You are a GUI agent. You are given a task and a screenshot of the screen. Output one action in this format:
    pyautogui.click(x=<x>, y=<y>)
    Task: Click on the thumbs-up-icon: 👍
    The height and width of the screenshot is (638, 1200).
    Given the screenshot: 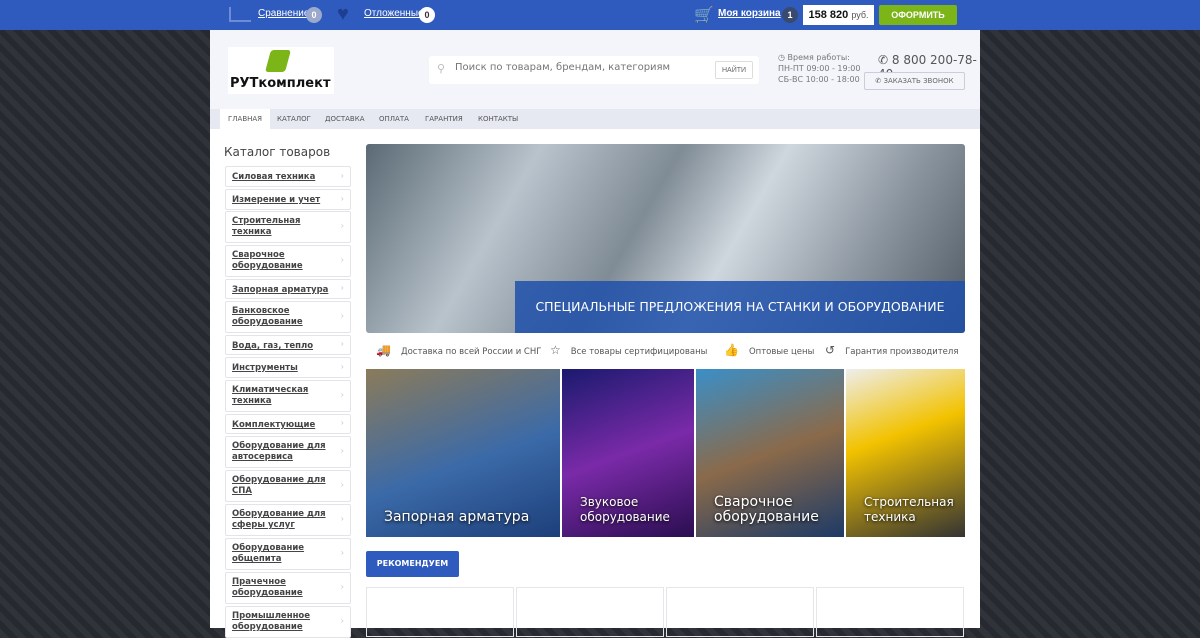 What is the action you would take?
    pyautogui.click(x=731, y=350)
    